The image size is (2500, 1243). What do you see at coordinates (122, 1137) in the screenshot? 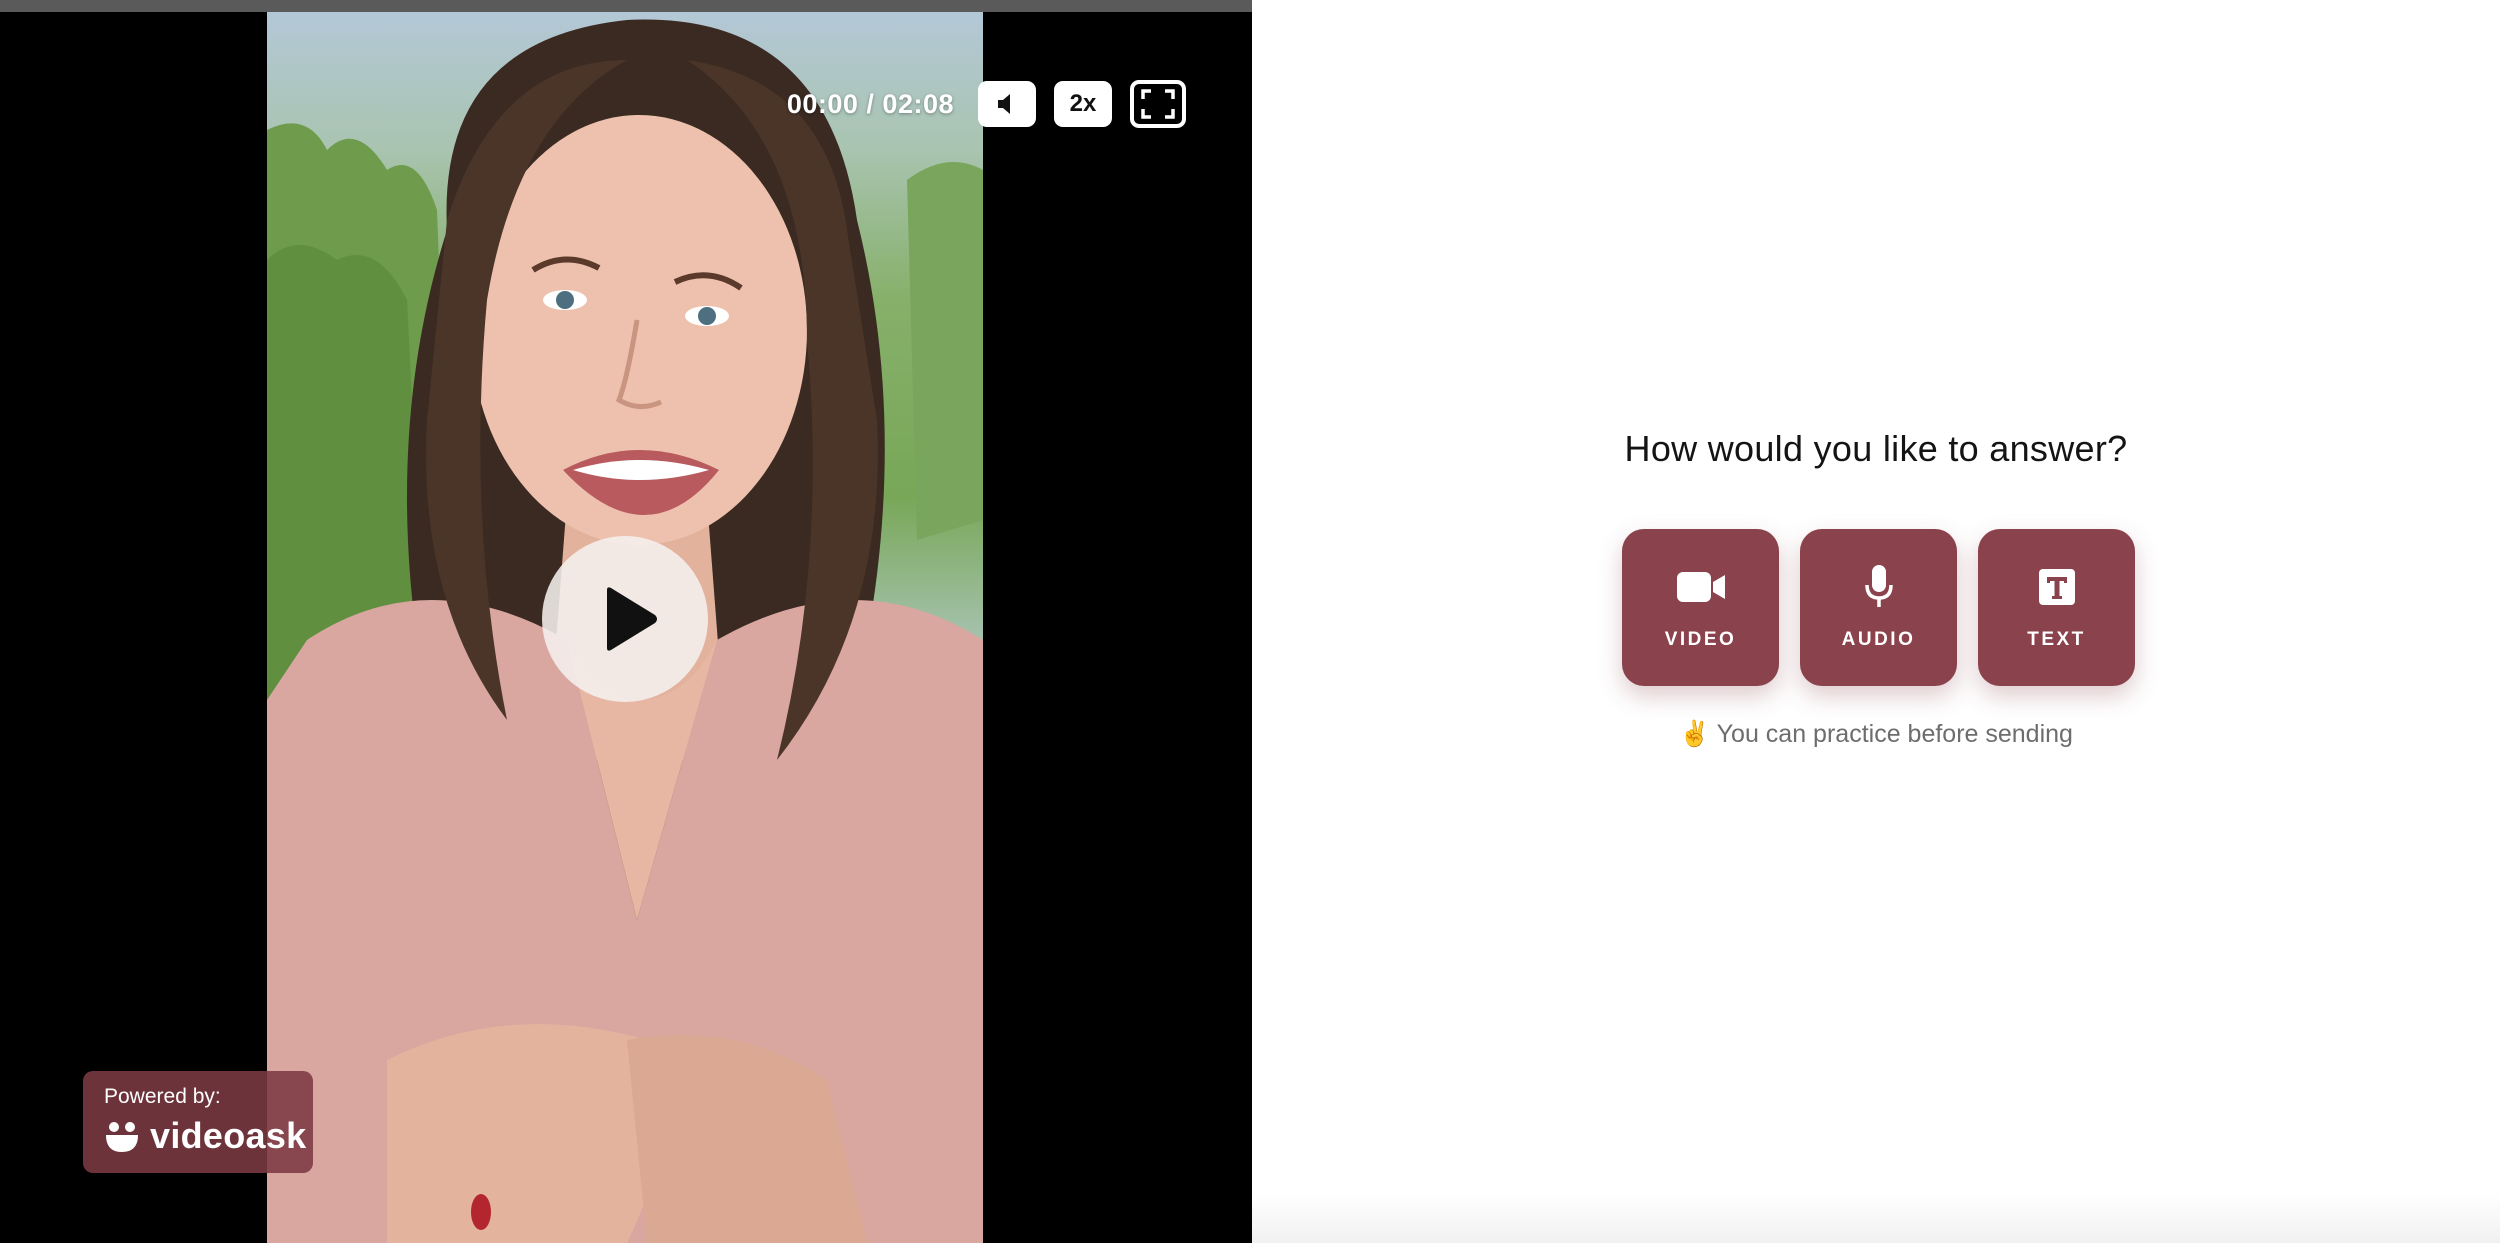
I see `videoask-smile-icon` at bounding box center [122, 1137].